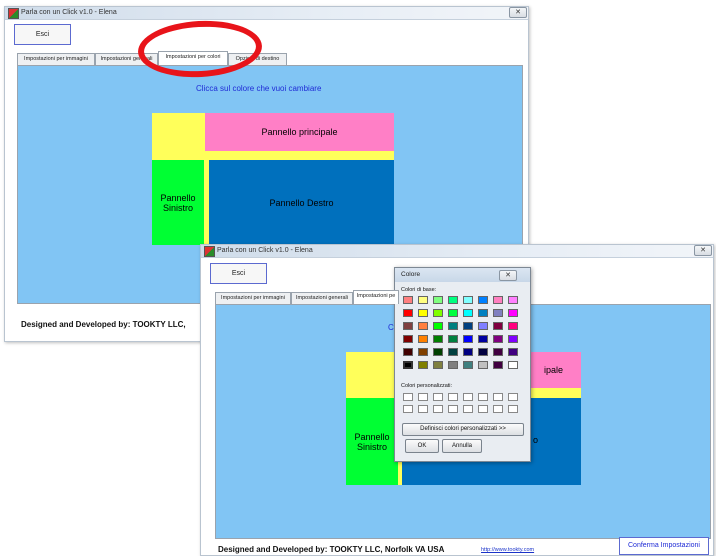 The width and height of the screenshot is (716, 556). Describe the element at coordinates (69, 12) in the screenshot. I see `back-window-title: Parla con un Click v1.0 - Elena` at that location.